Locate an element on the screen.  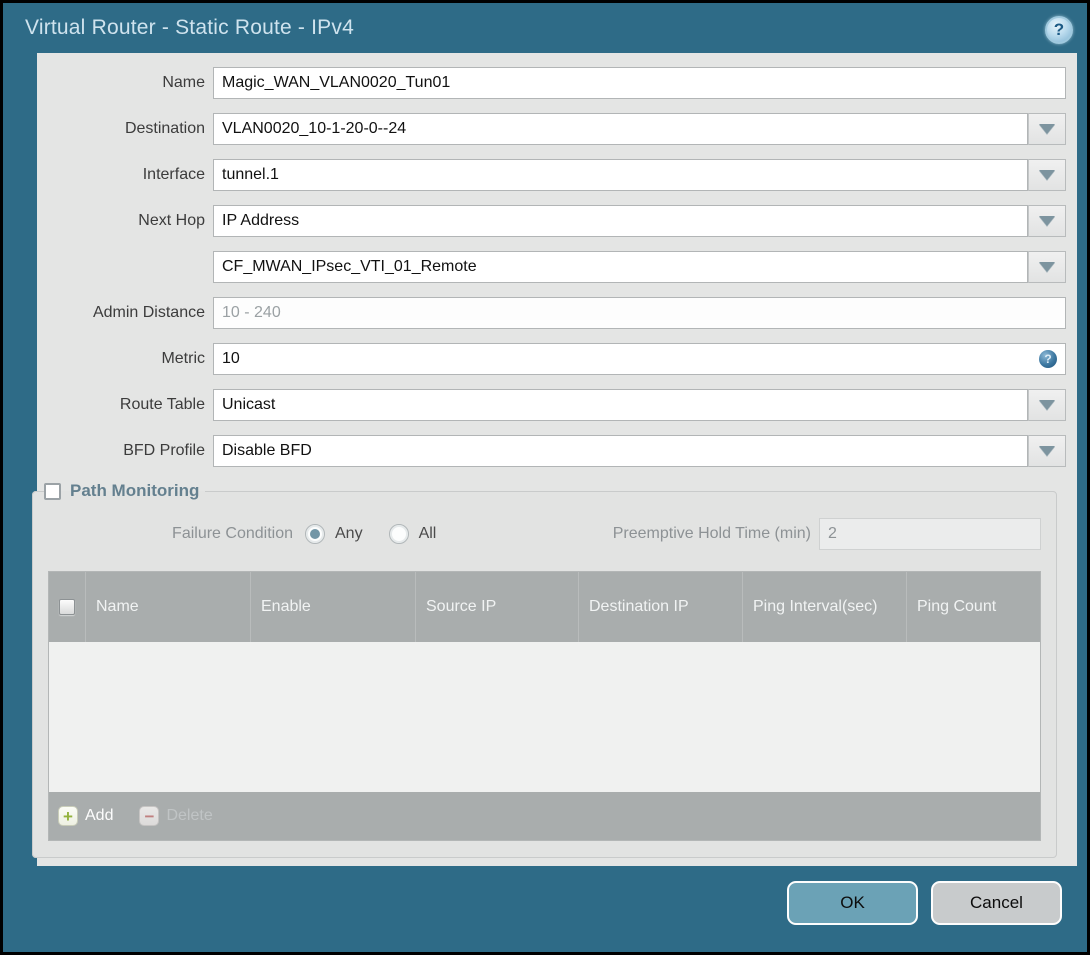
route-table-label: Route Table is located at coordinates (162, 404).